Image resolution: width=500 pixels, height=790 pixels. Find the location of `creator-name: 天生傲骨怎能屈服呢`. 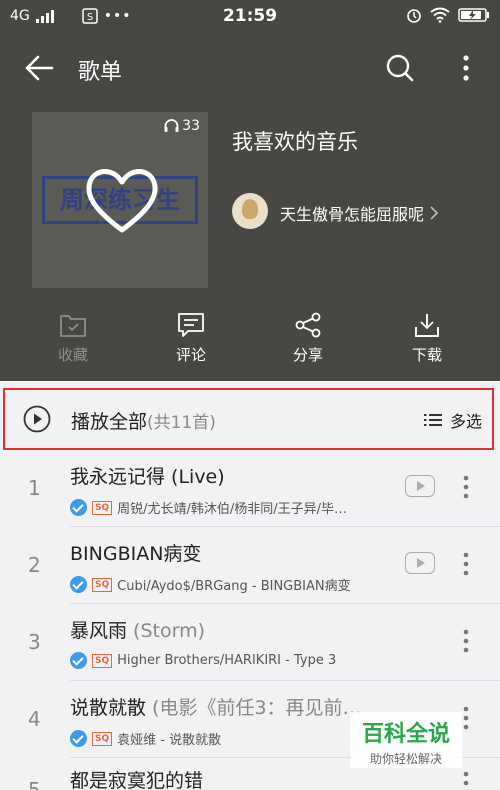

creator-name: 天生傲骨怎能屈服呢 is located at coordinates (352, 214).